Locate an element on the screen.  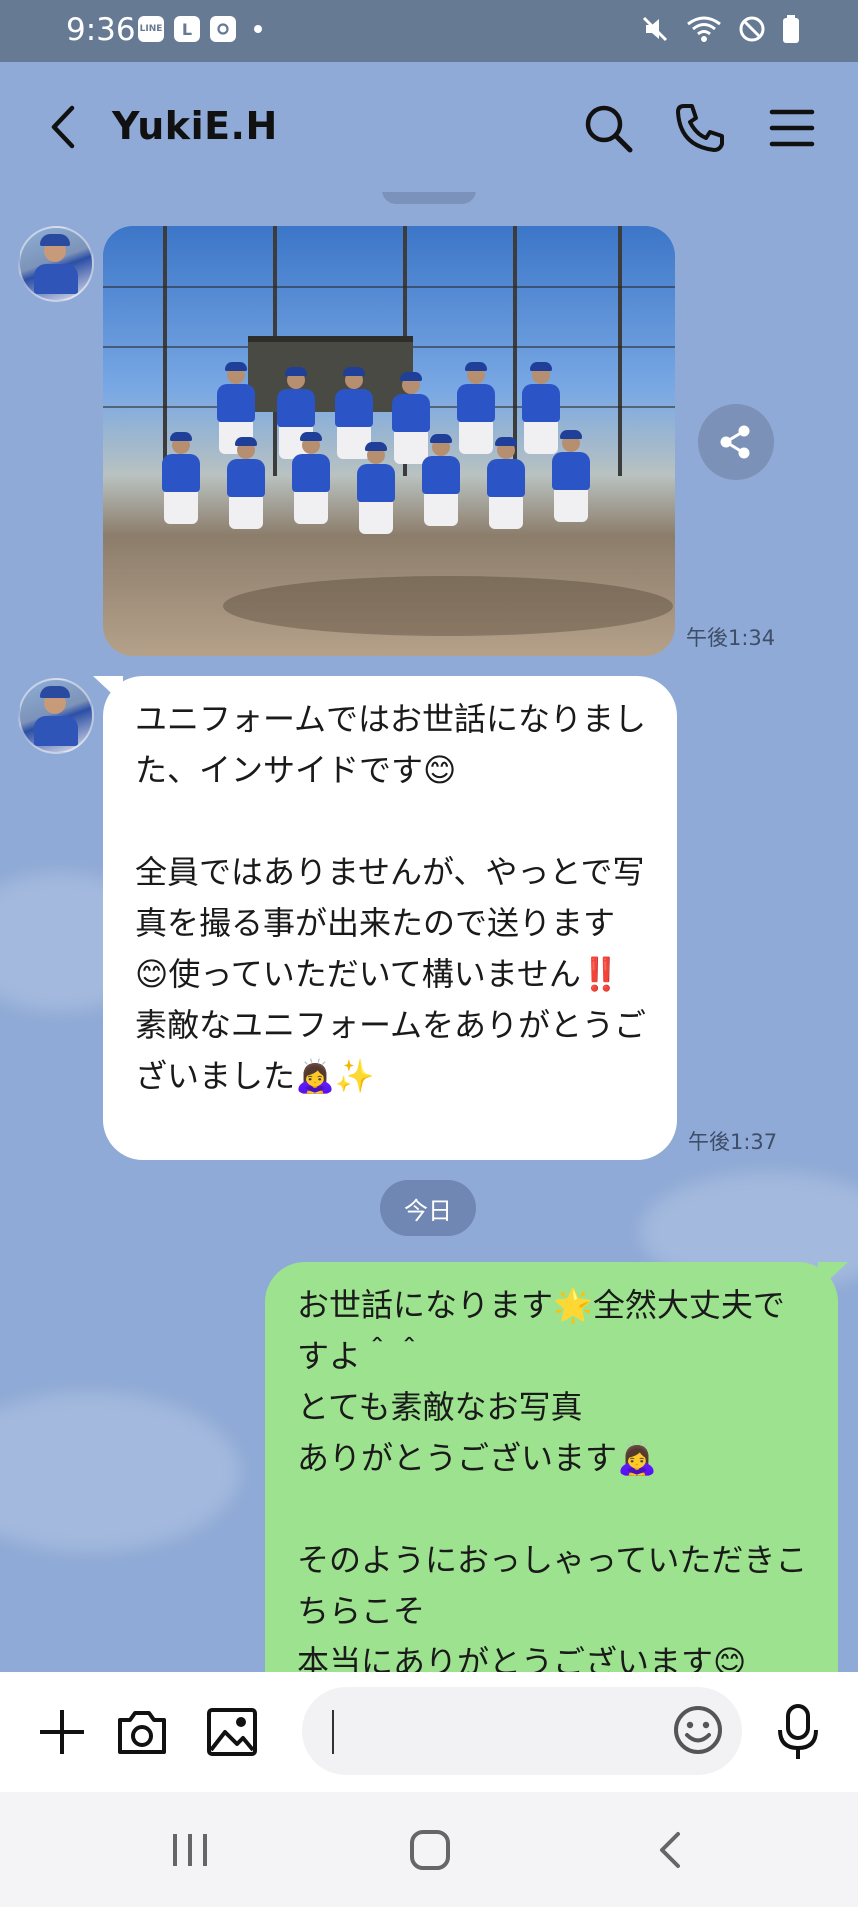
line-notification-icon: LINE is located at coordinates (151, 29).